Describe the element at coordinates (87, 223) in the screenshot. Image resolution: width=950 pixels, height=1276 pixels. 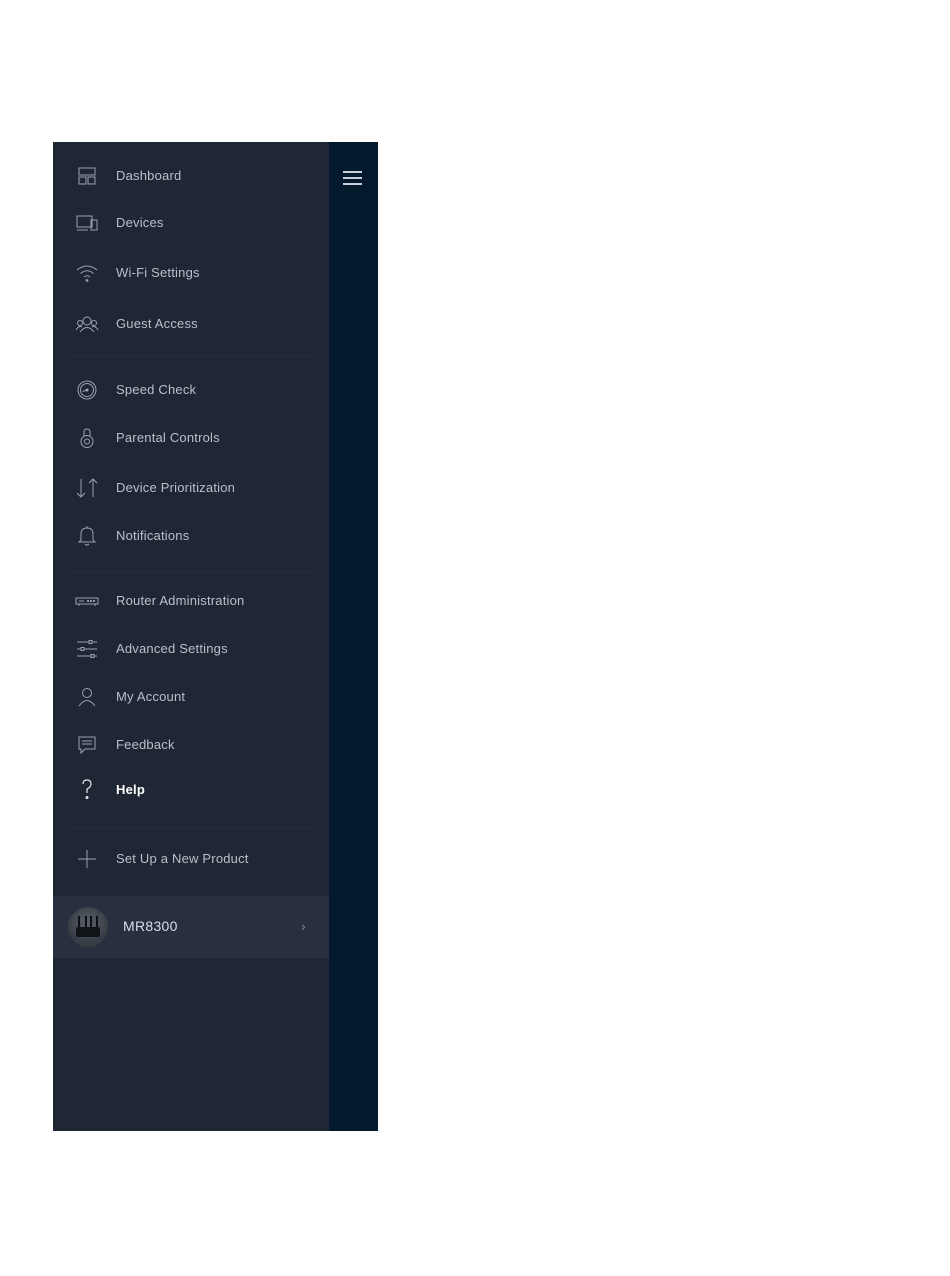
I see `devices-icon` at that location.